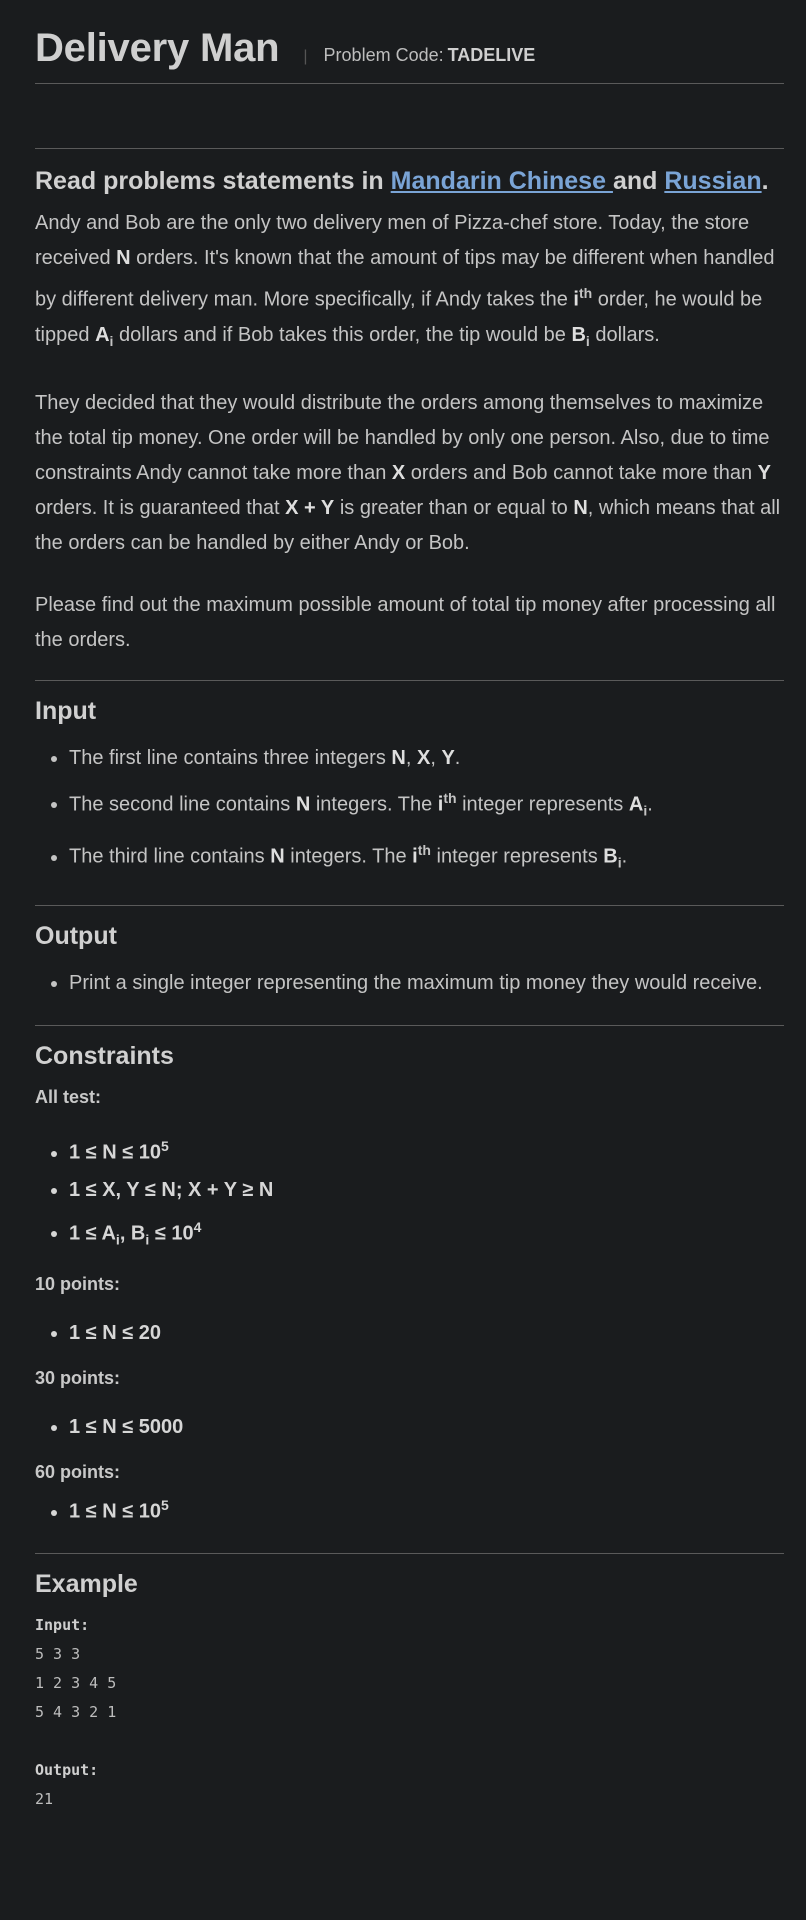 This screenshot has width=806, height=1920. What do you see at coordinates (76, 1711) in the screenshot?
I see `example-input-line-3: 5 4 3 2 1` at bounding box center [76, 1711].